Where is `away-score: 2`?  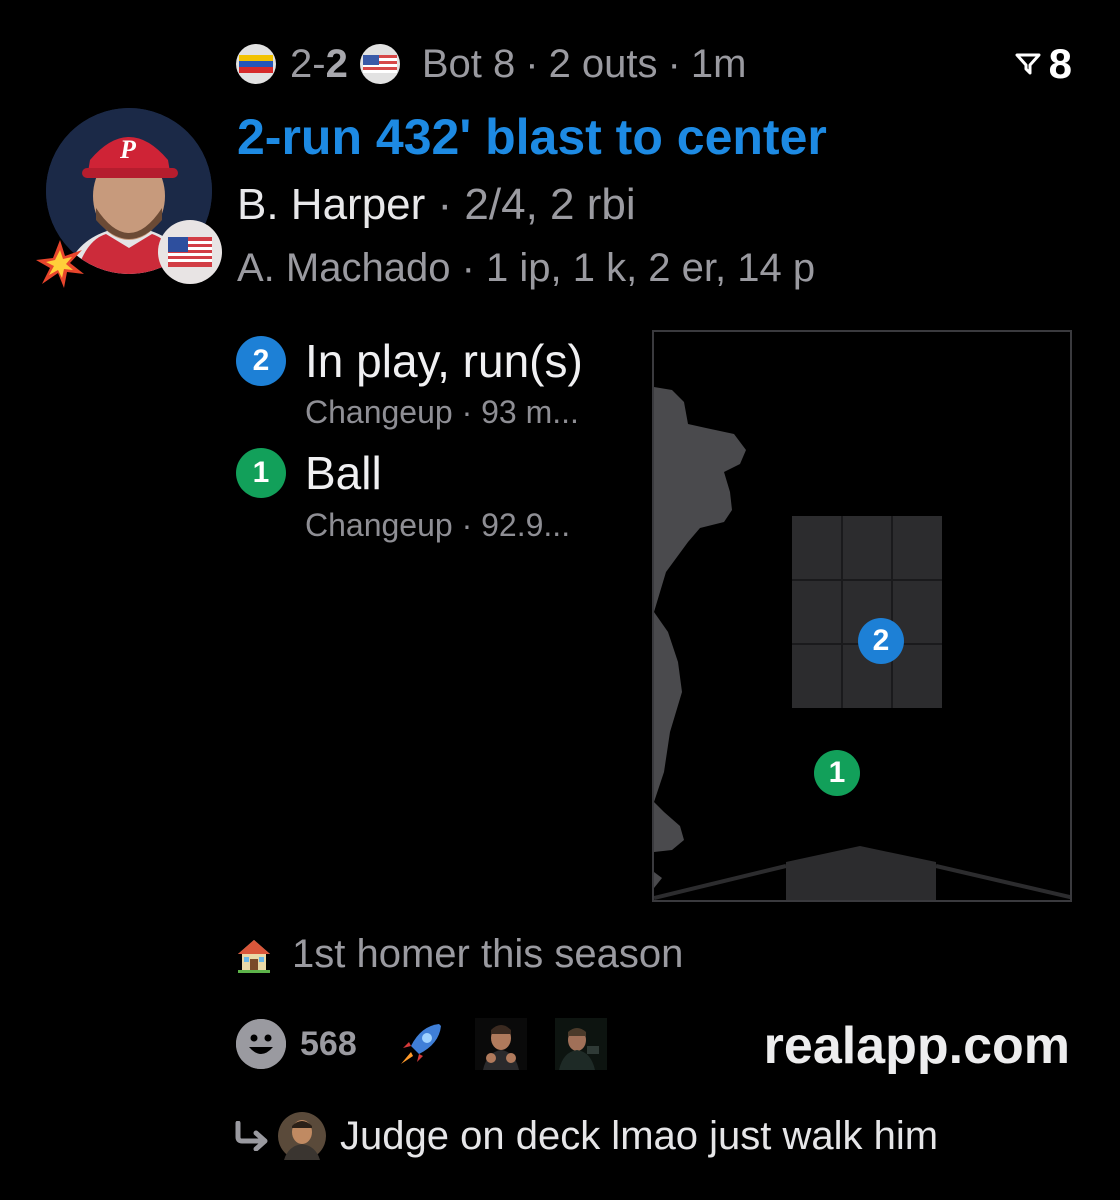
away-score: 2 is located at coordinates (301, 63).